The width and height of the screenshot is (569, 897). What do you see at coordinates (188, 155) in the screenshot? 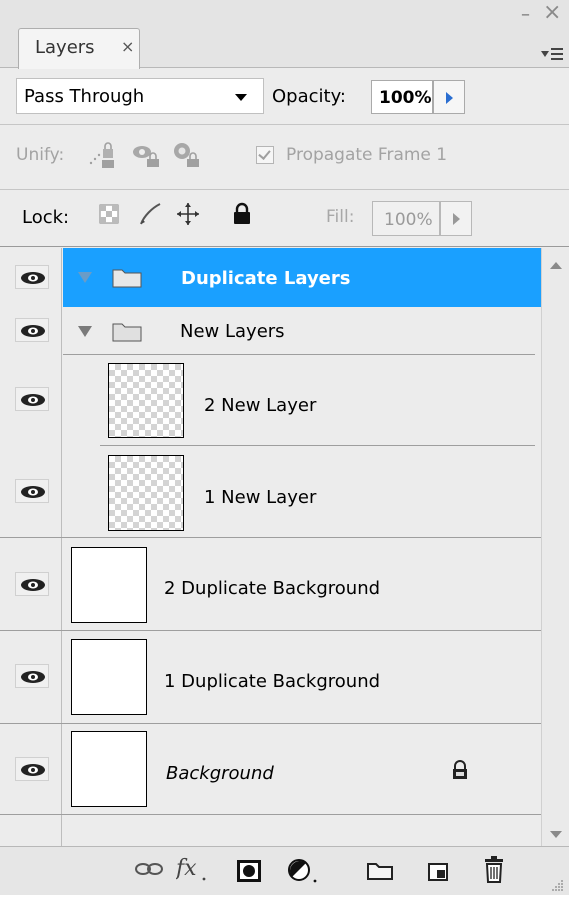
I see `unify-style-icon` at bounding box center [188, 155].